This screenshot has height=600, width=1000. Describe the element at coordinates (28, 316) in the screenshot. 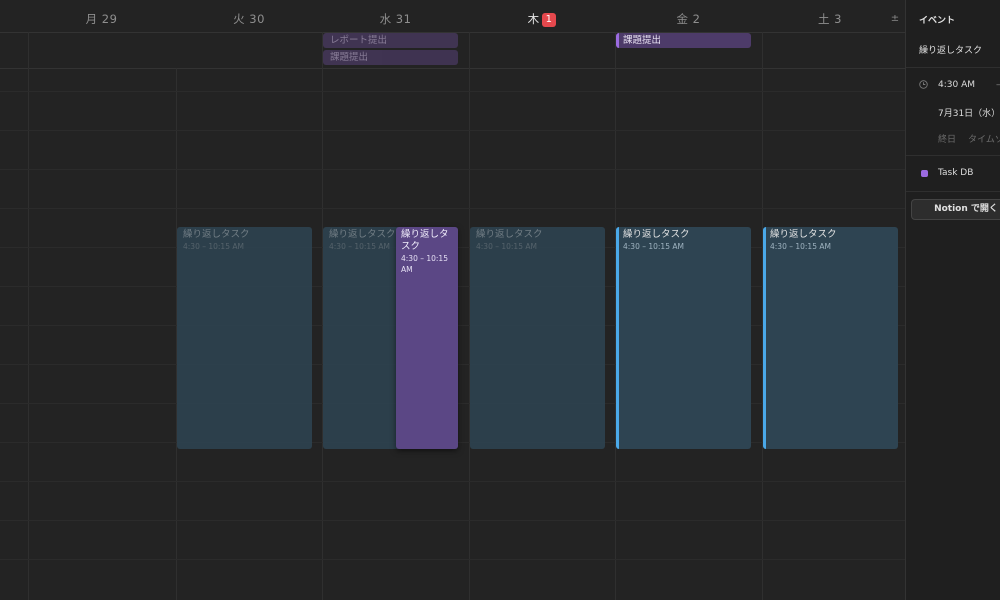

I see `column-divider` at that location.